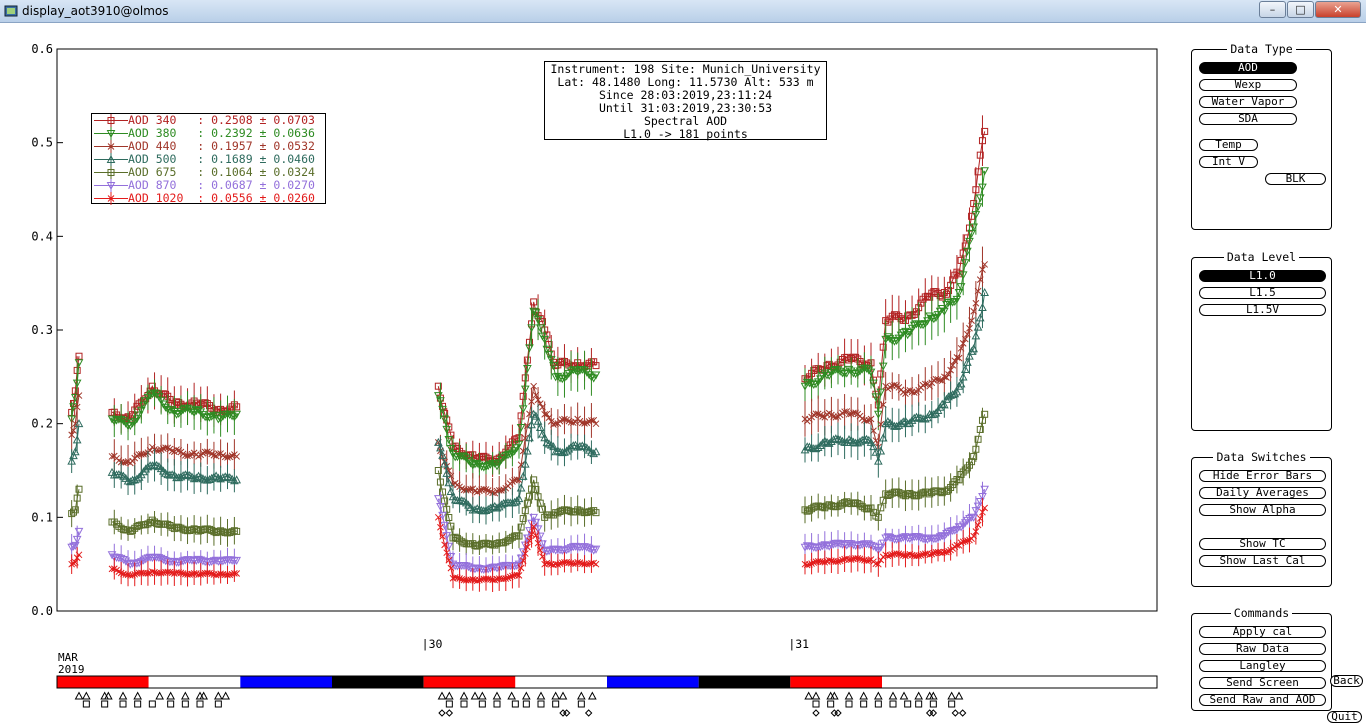  I want to click on l1-0-button: L1.0, so click(1262, 276).